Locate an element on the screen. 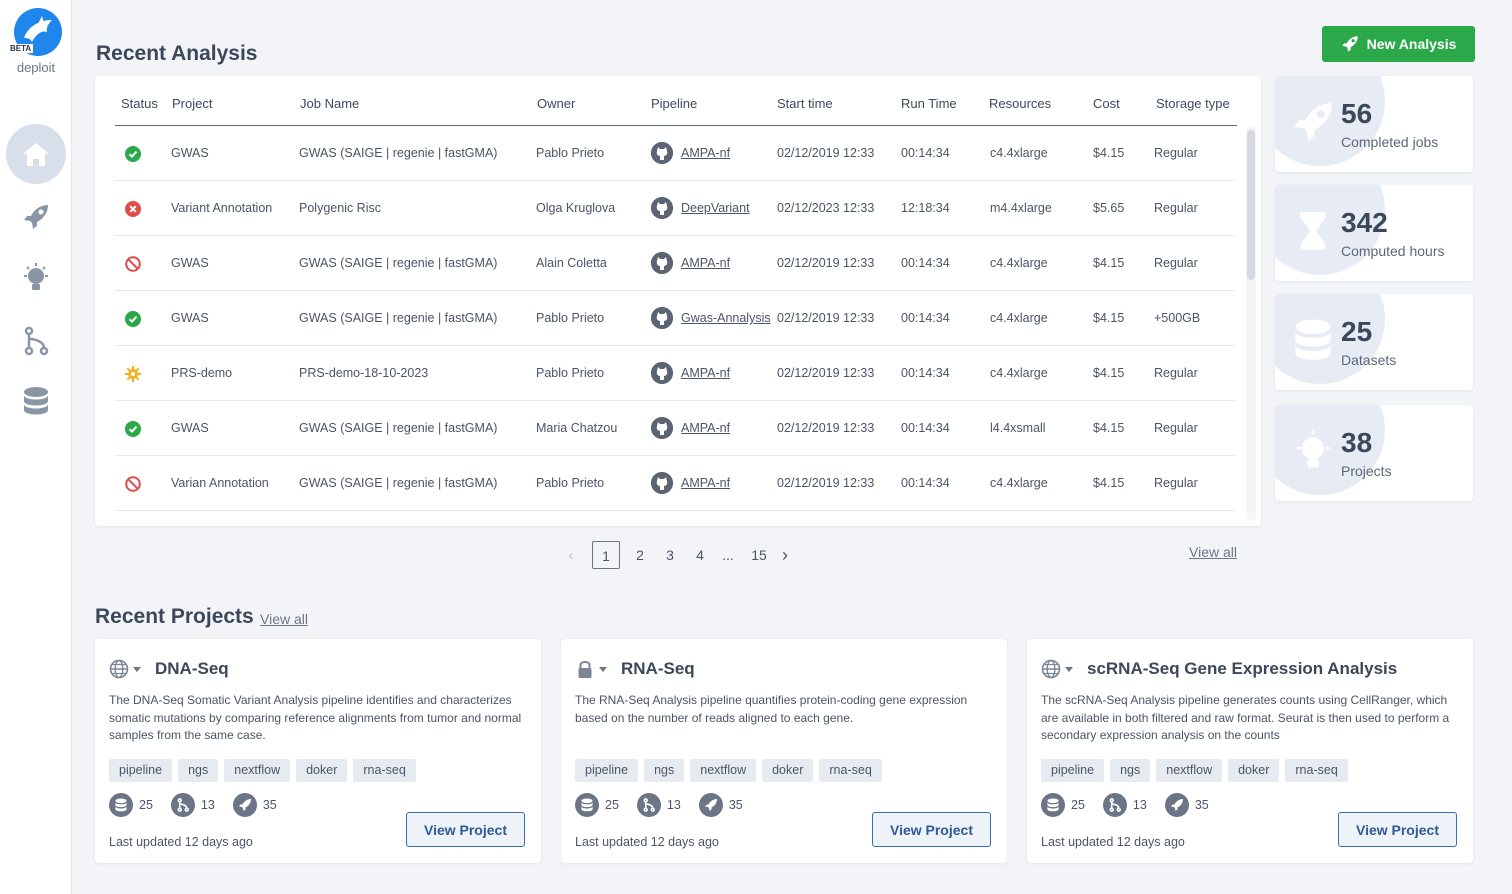  status-failed-icon is located at coordinates (133, 209).